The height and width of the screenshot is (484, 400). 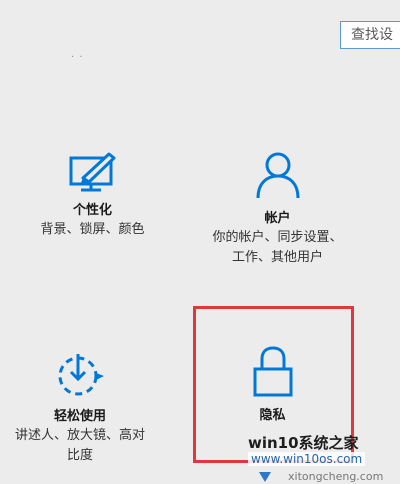 What do you see at coordinates (80, 446) in the screenshot?
I see `tile-desc: 讲述人、放大镜、高对 比度` at bounding box center [80, 446].